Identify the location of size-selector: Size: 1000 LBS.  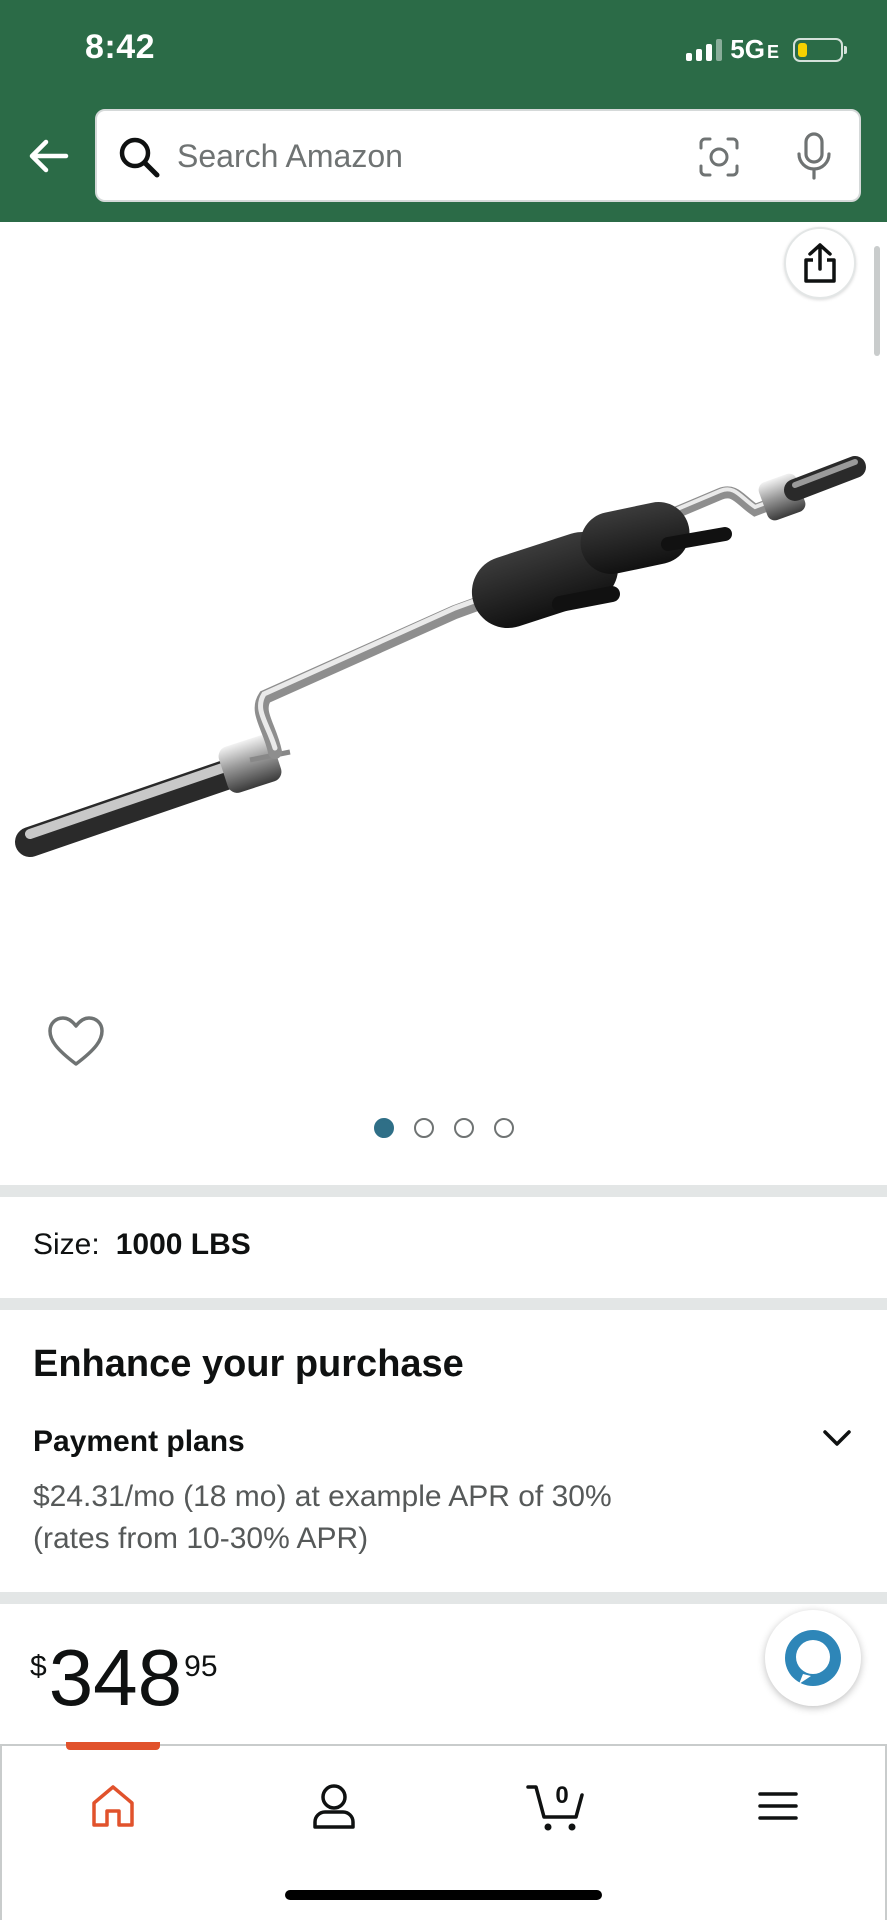
(142, 1245).